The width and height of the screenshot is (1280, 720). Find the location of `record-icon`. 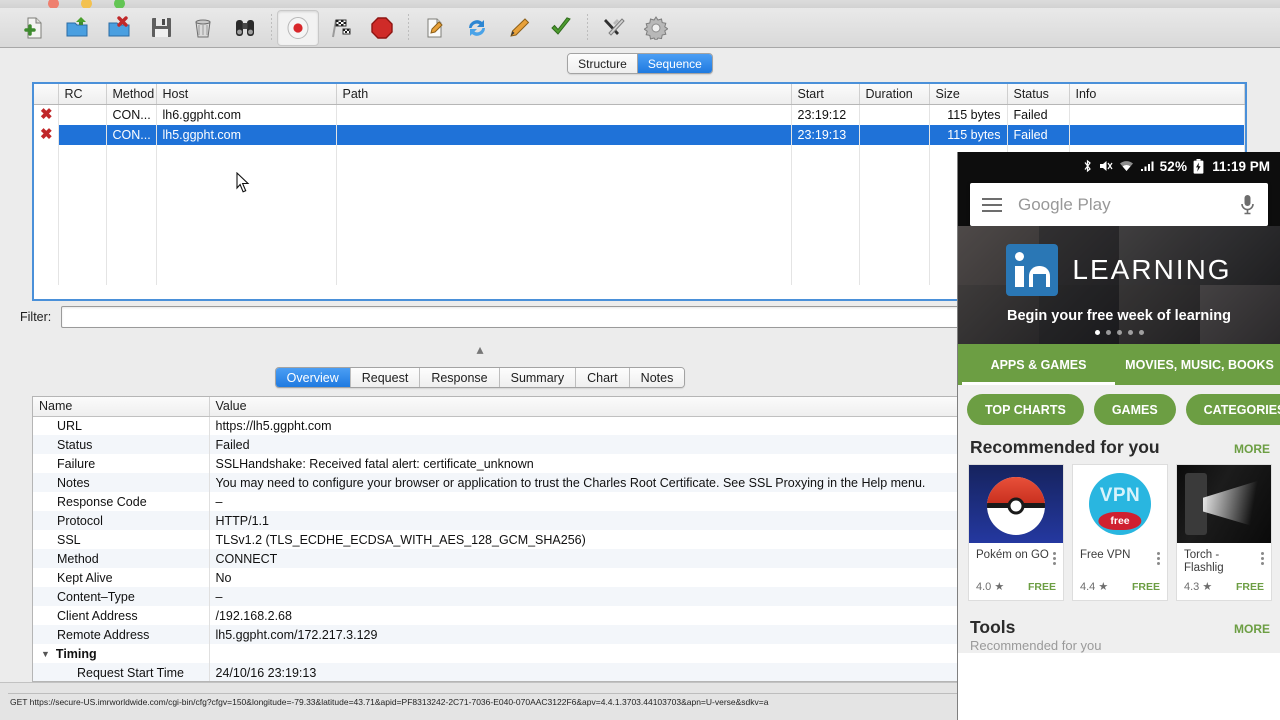

record-icon is located at coordinates (298, 27).